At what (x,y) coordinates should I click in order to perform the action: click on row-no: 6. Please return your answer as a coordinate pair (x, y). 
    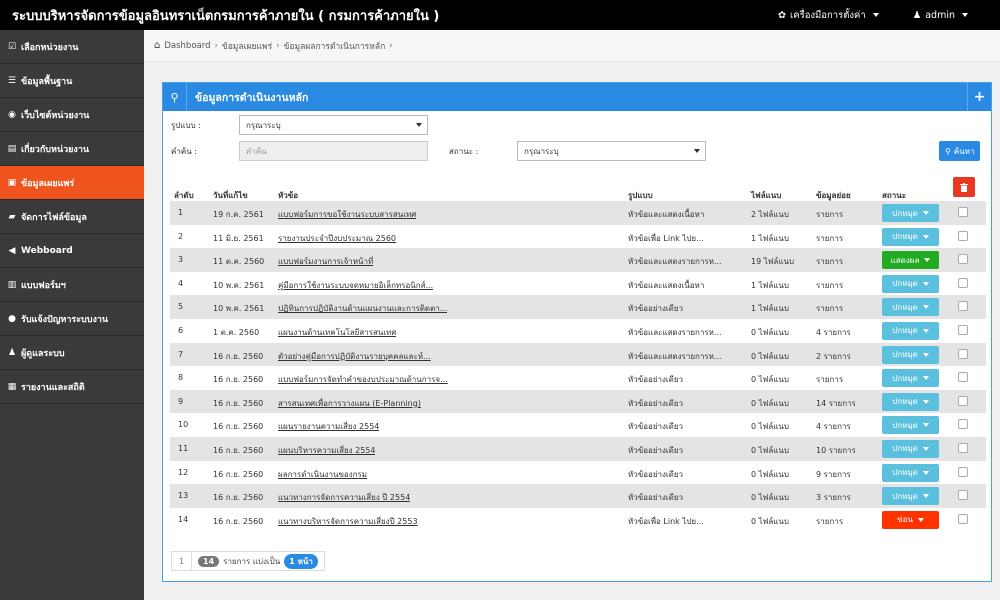
    Looking at the image, I should click on (181, 330).